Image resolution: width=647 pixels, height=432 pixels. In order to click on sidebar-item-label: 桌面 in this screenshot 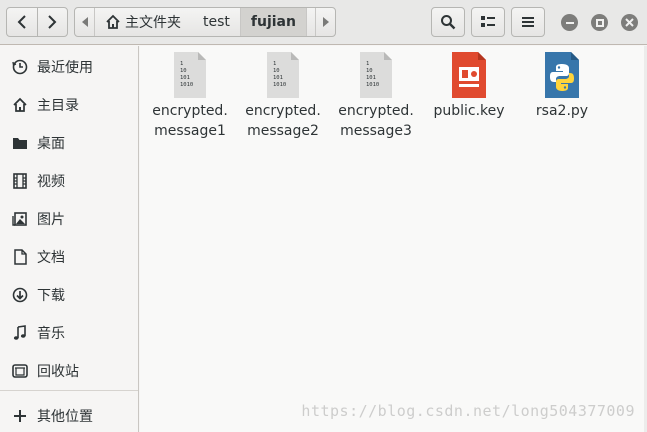, I will do `click(51, 144)`.